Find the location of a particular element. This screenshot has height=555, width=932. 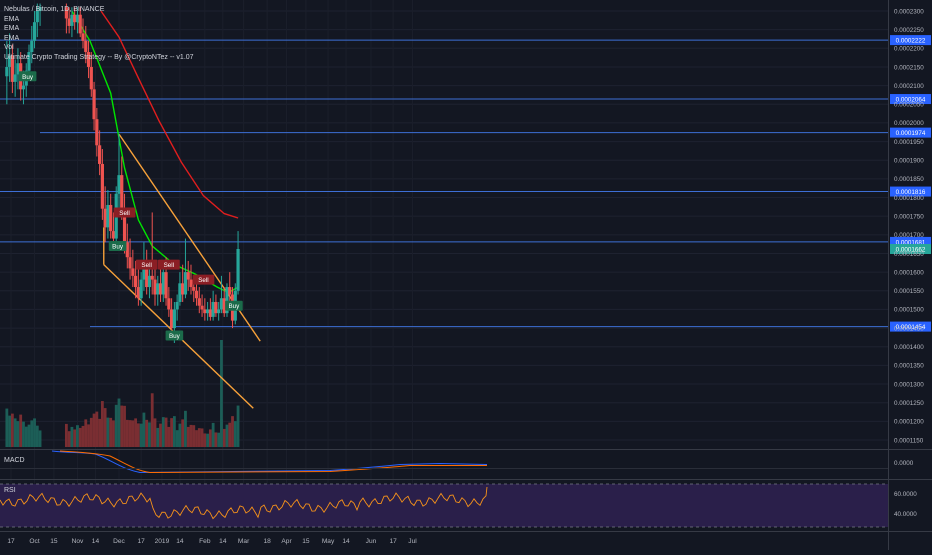

price-tick-label: 0.0001150 is located at coordinates (909, 440).